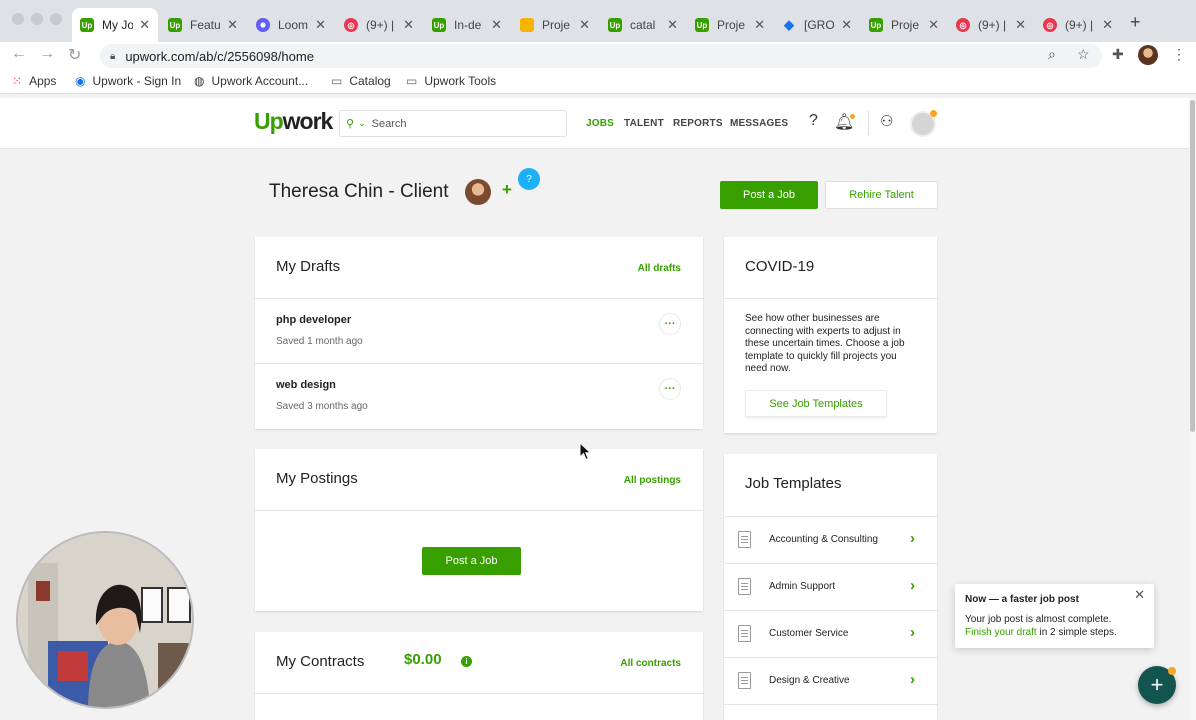 This screenshot has width=1196, height=720. Describe the element at coordinates (1172, 671) in the screenshot. I see `fab-notification-dot` at that location.